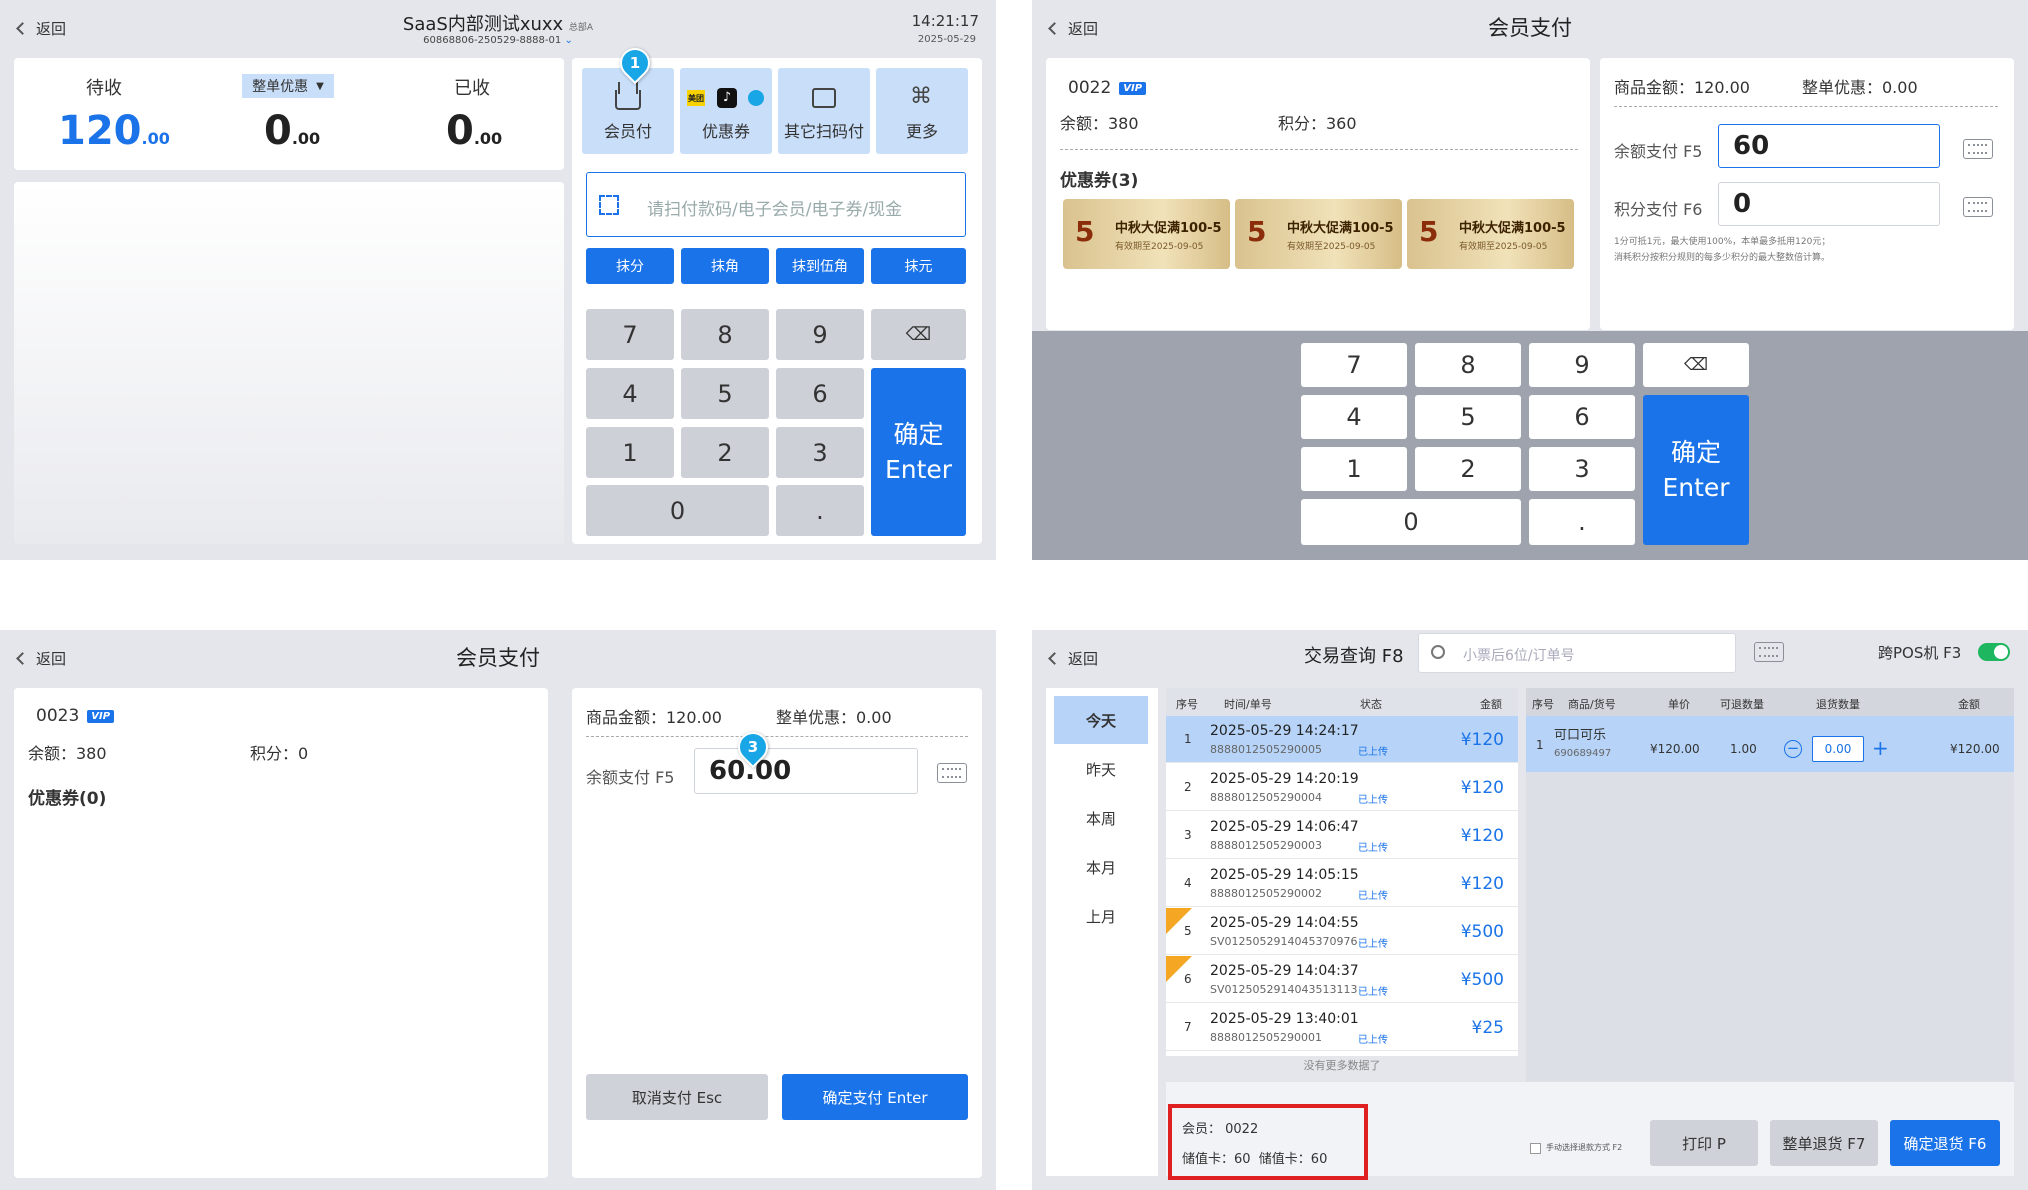 The height and width of the screenshot is (1190, 2028). What do you see at coordinates (1838, 749) in the screenshot?
I see `return-qty-input: 0.00` at bounding box center [1838, 749].